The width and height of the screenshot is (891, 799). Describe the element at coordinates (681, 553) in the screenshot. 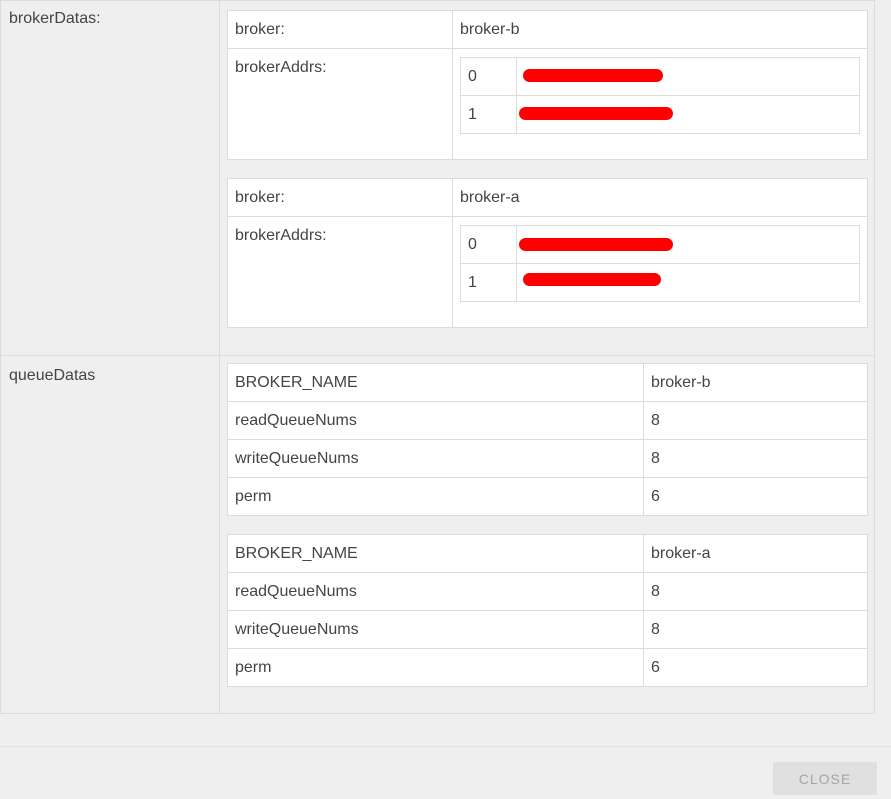

I see `queue-value: broker-a` at that location.